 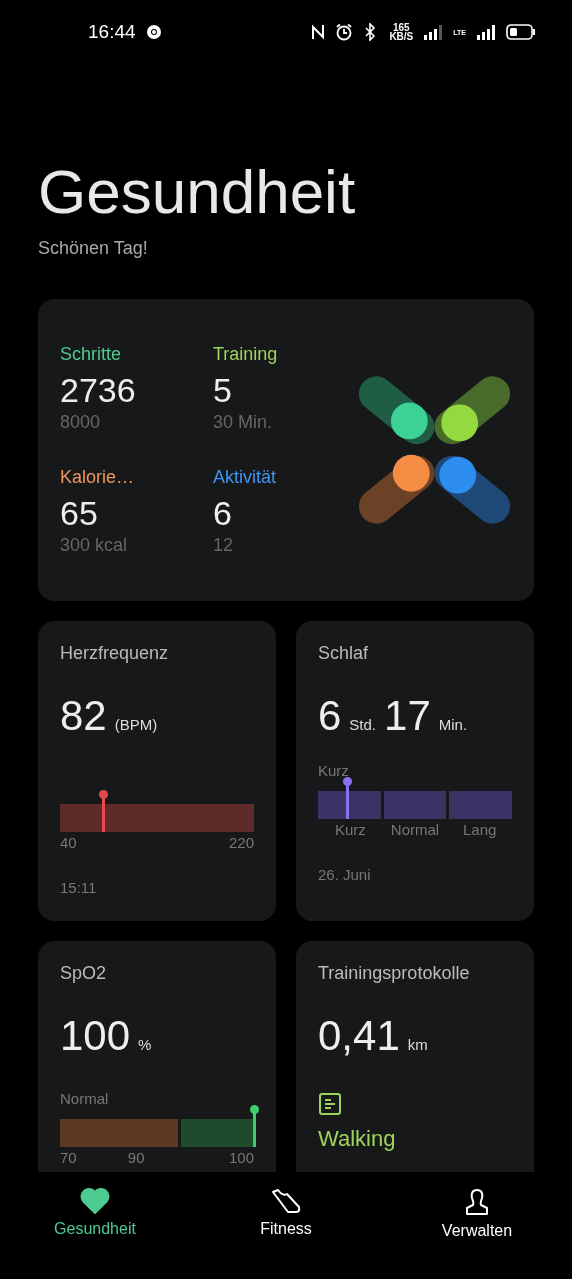 I want to click on stat-goal: 300 kcal, so click(x=94, y=545).